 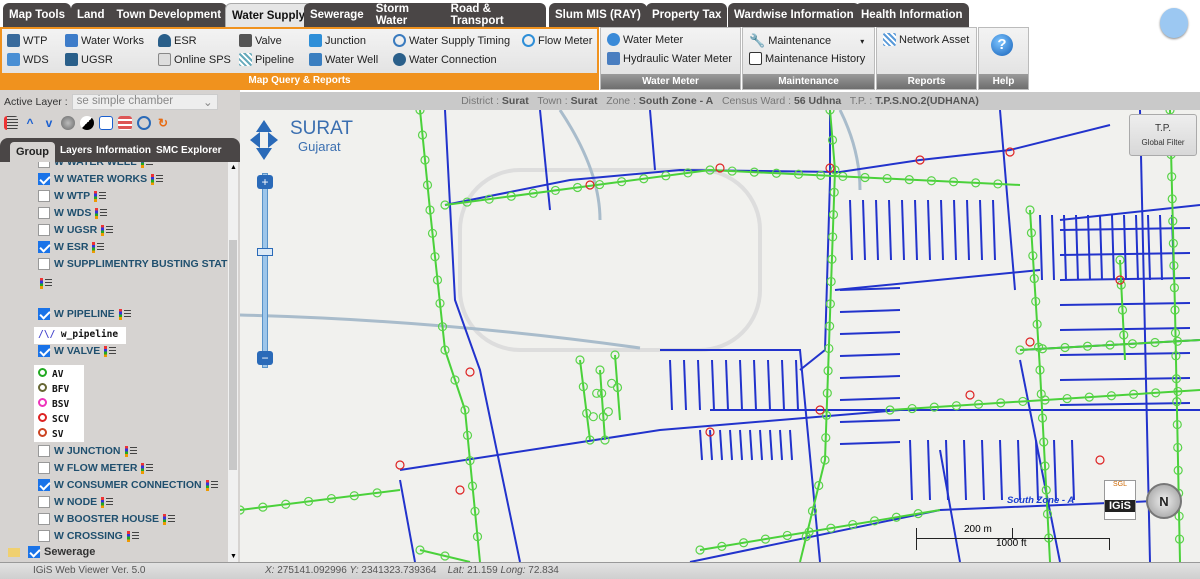 What do you see at coordinates (189, 150) in the screenshot?
I see `tab-smc-explorer: SMC Explorer` at bounding box center [189, 150].